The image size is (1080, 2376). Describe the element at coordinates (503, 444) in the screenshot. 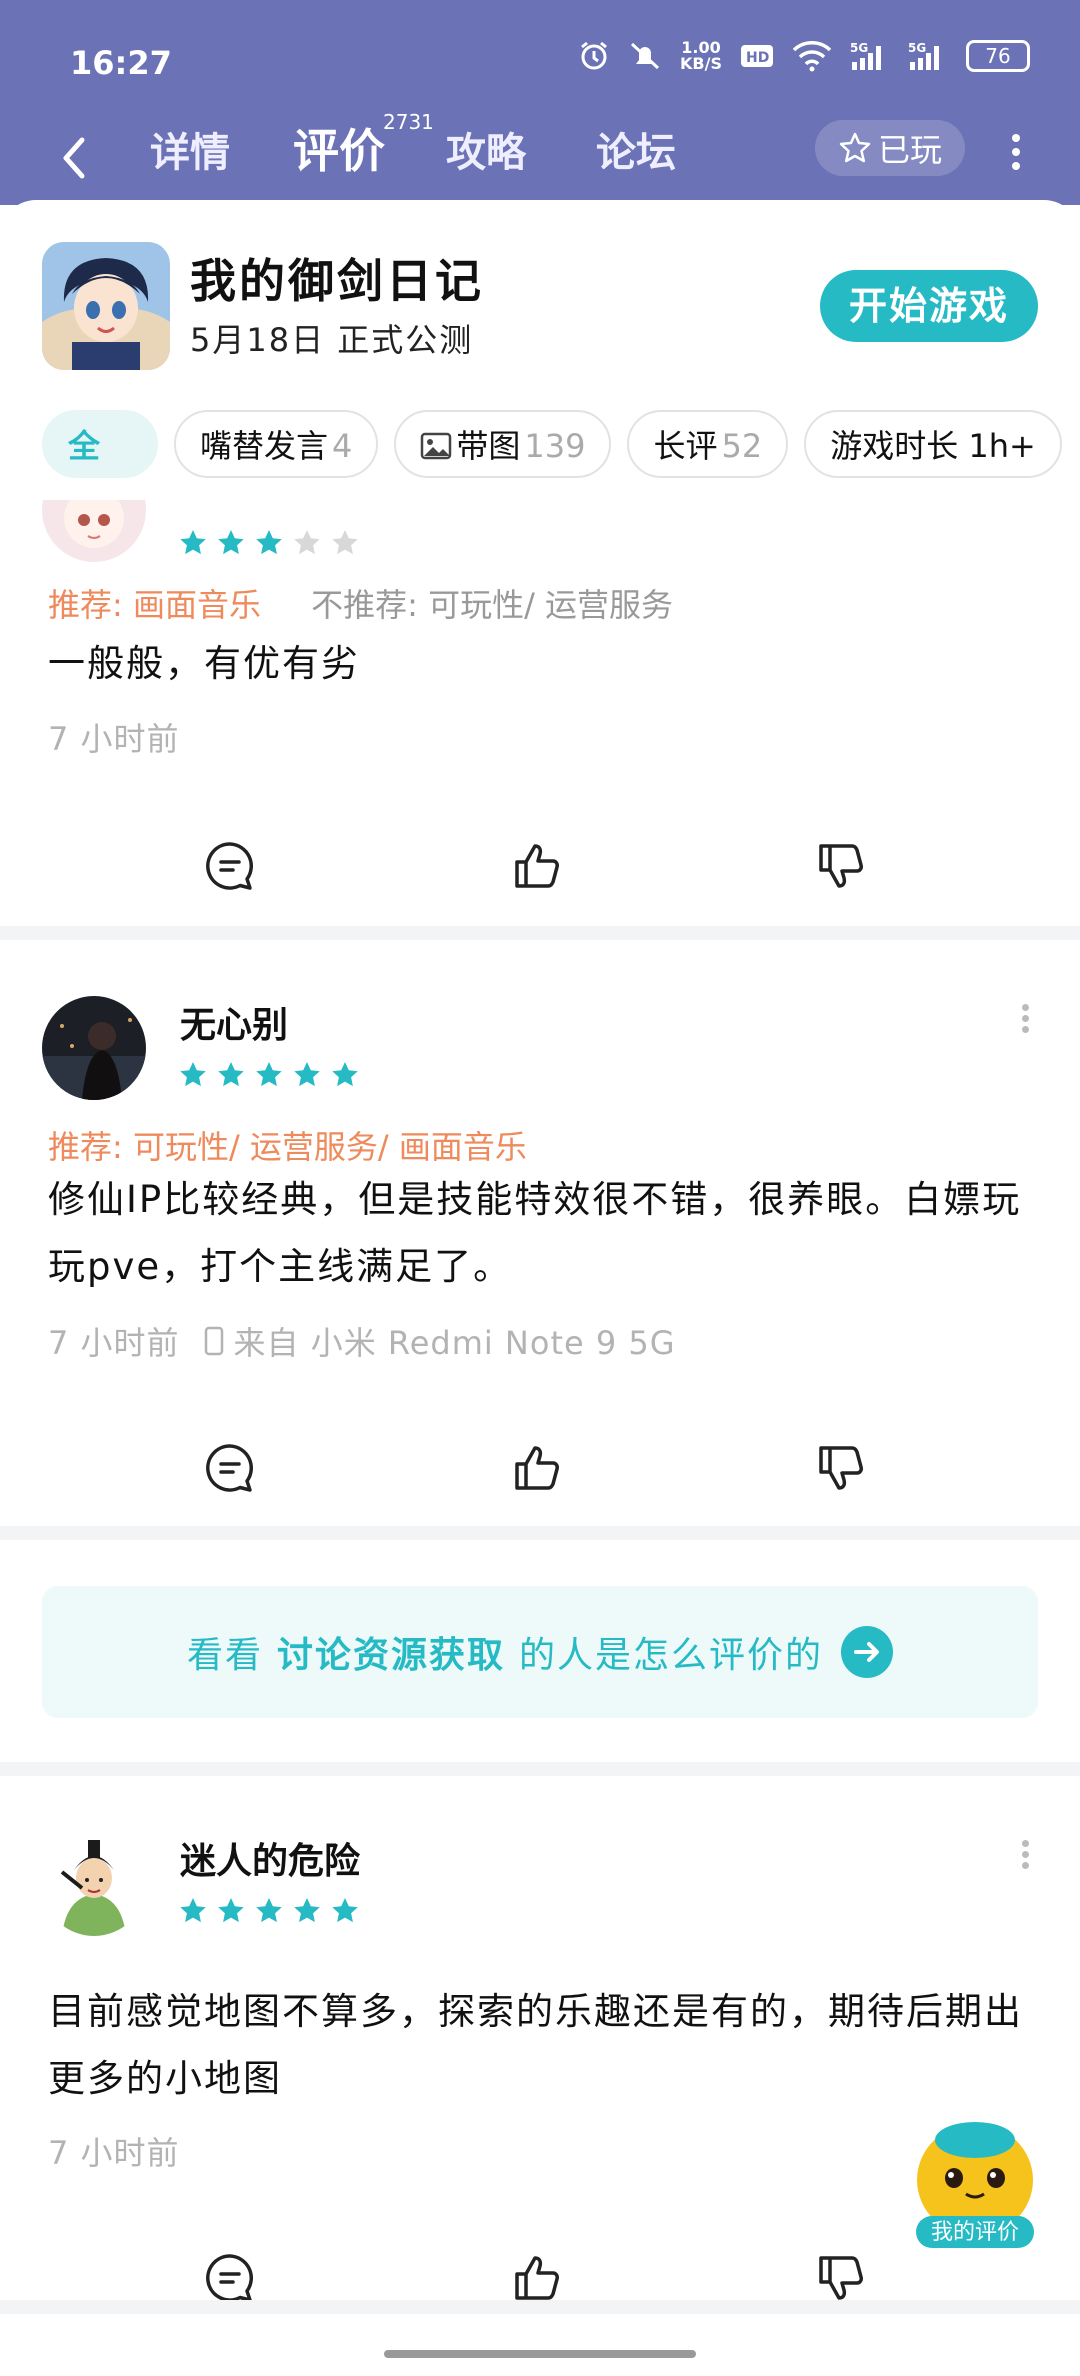

I see `filter-with-images: 带图 139` at that location.